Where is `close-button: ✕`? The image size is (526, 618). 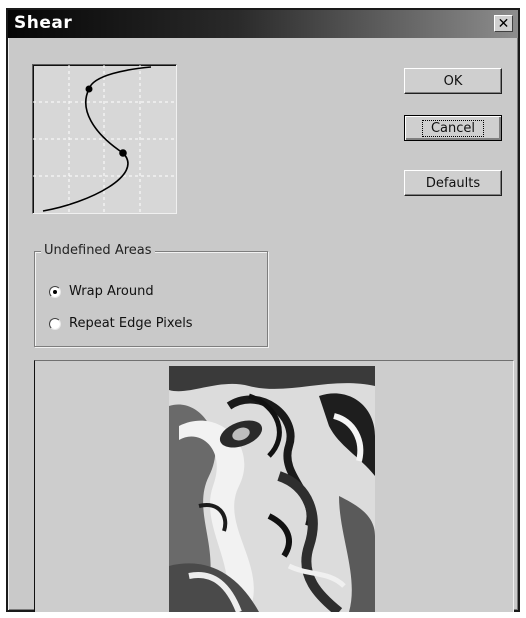 close-button: ✕ is located at coordinates (503, 23).